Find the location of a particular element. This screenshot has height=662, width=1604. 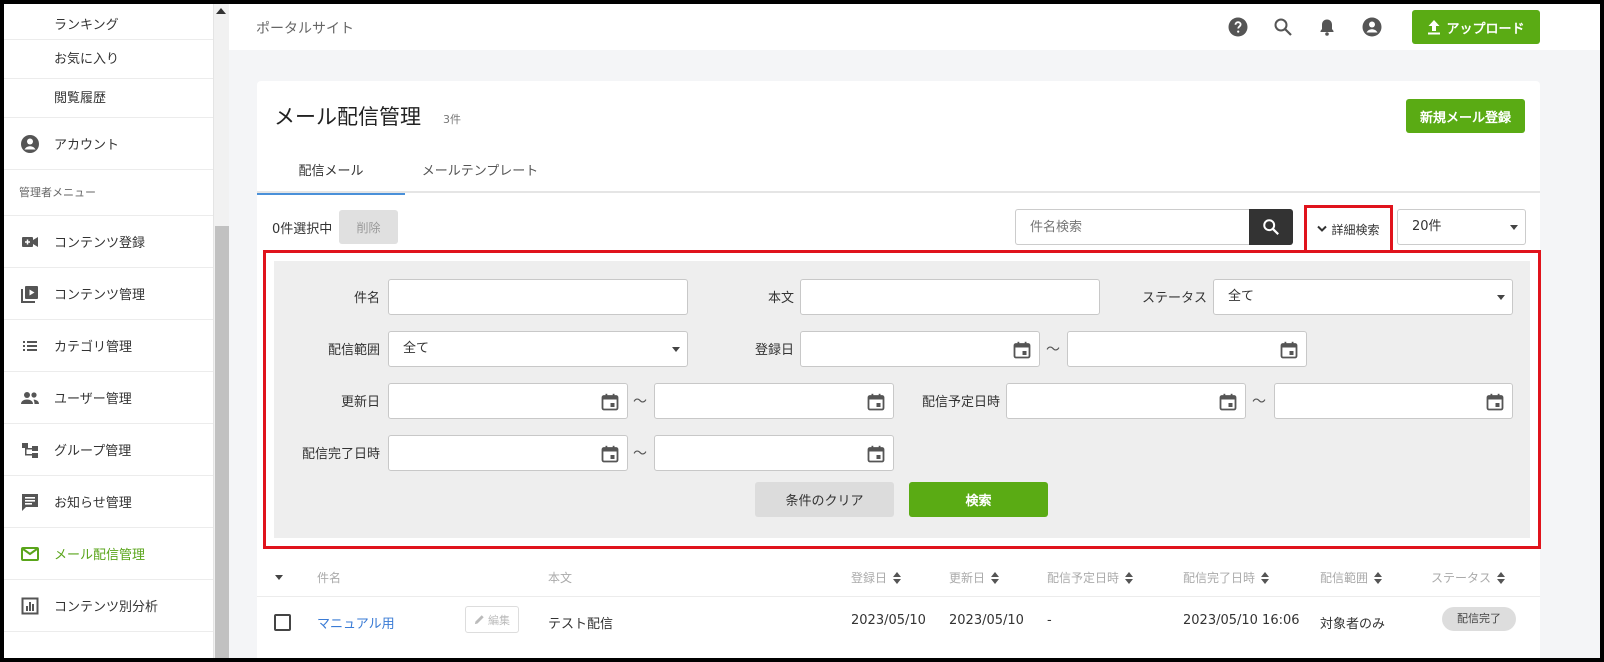

edit-button: 編集 is located at coordinates (492, 619).